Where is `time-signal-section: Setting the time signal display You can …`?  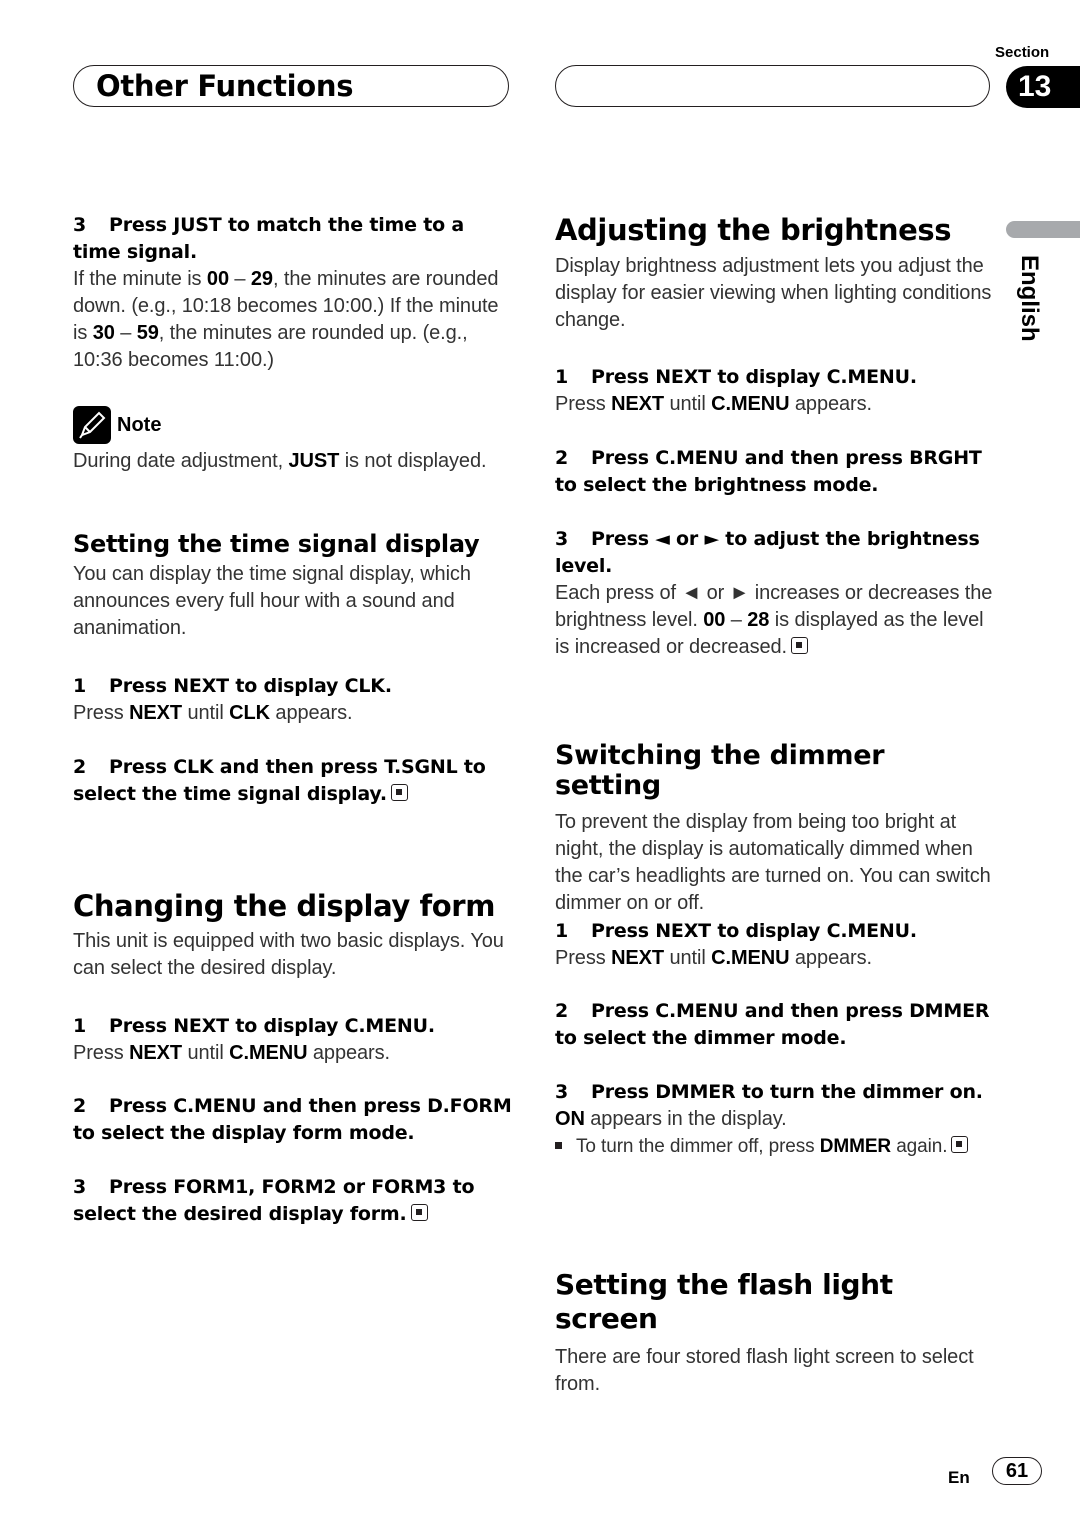
time-signal-section: Setting the time signal display You can … is located at coordinates (293, 585).